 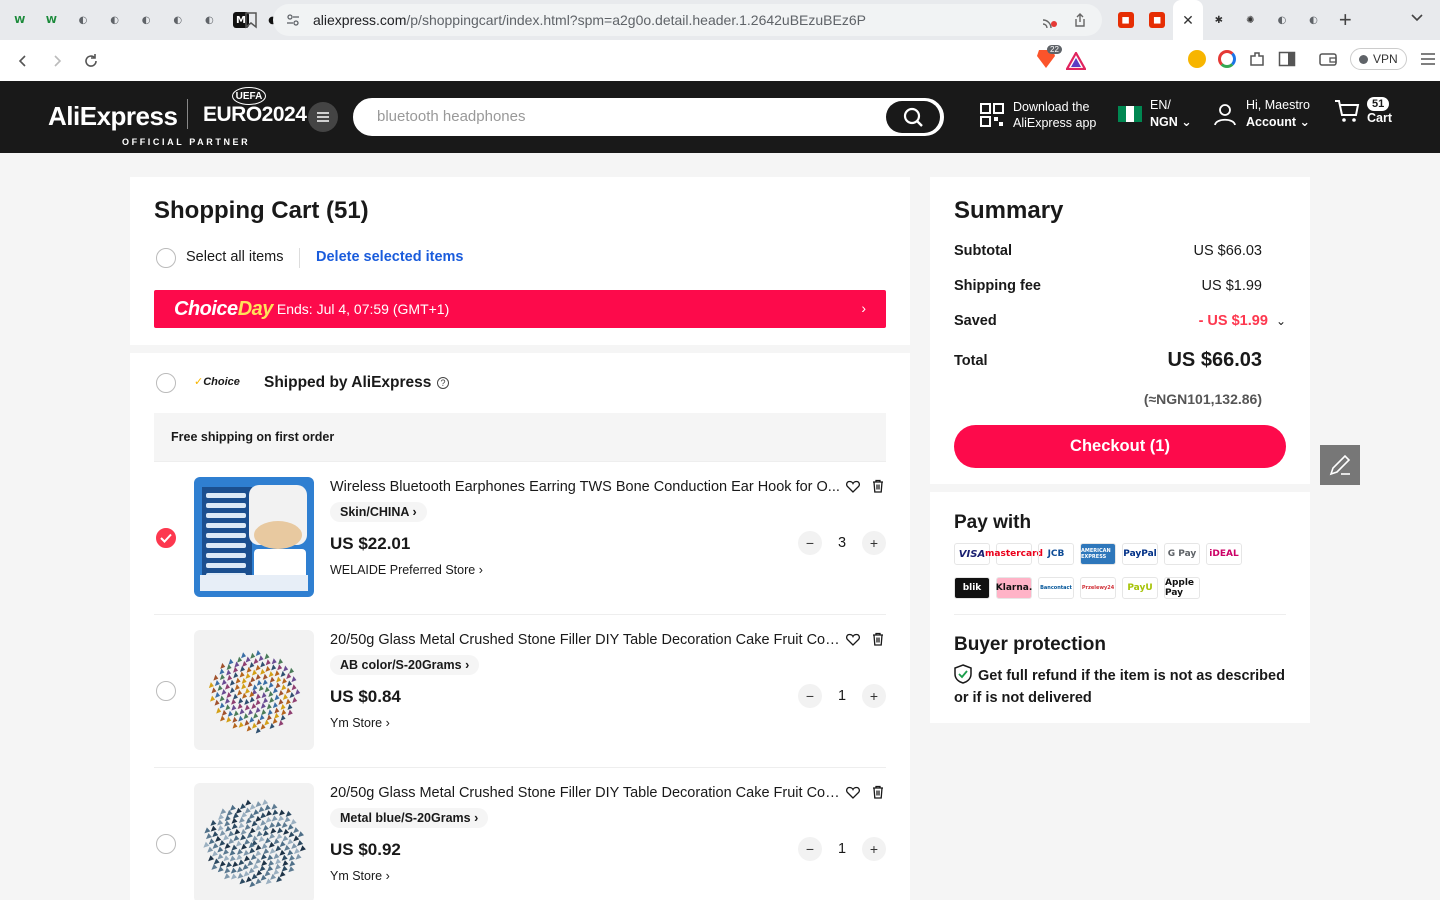 What do you see at coordinates (1287, 59) in the screenshot?
I see `sidebar-toggle-icon` at bounding box center [1287, 59].